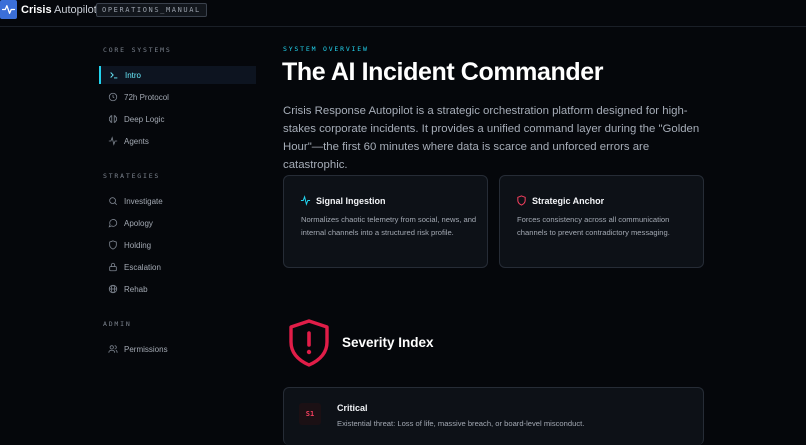  Describe the element at coordinates (146, 97) in the screenshot. I see `sidebar-item-label: 72h Protocol` at that location.